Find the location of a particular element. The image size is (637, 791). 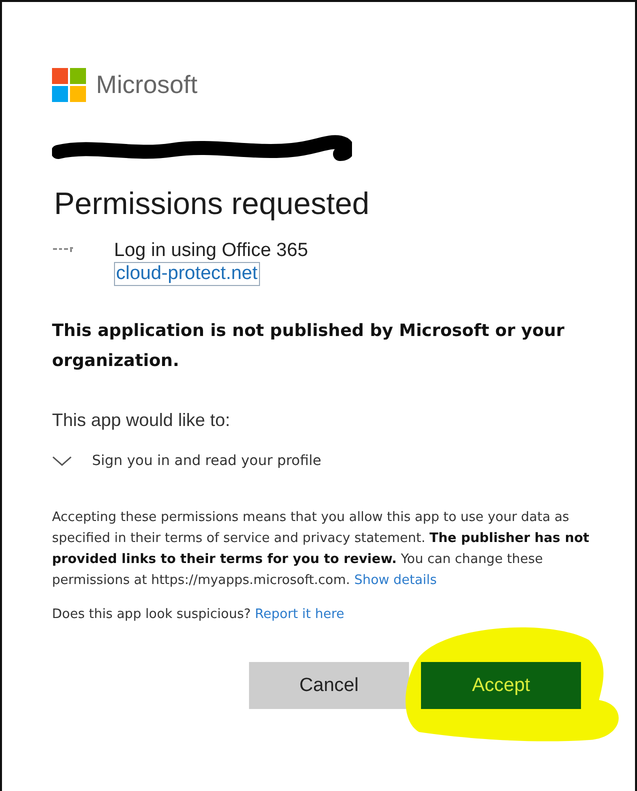

report-text: Does this app look suspicious? Report it here is located at coordinates (199, 614).